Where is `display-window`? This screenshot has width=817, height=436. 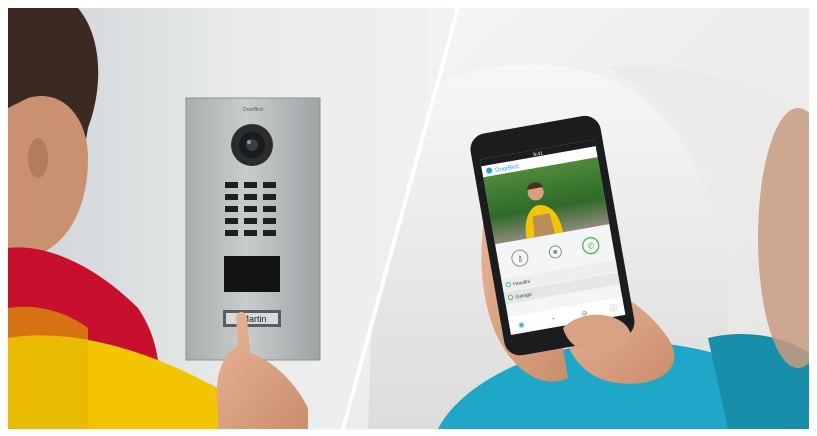 display-window is located at coordinates (252, 274).